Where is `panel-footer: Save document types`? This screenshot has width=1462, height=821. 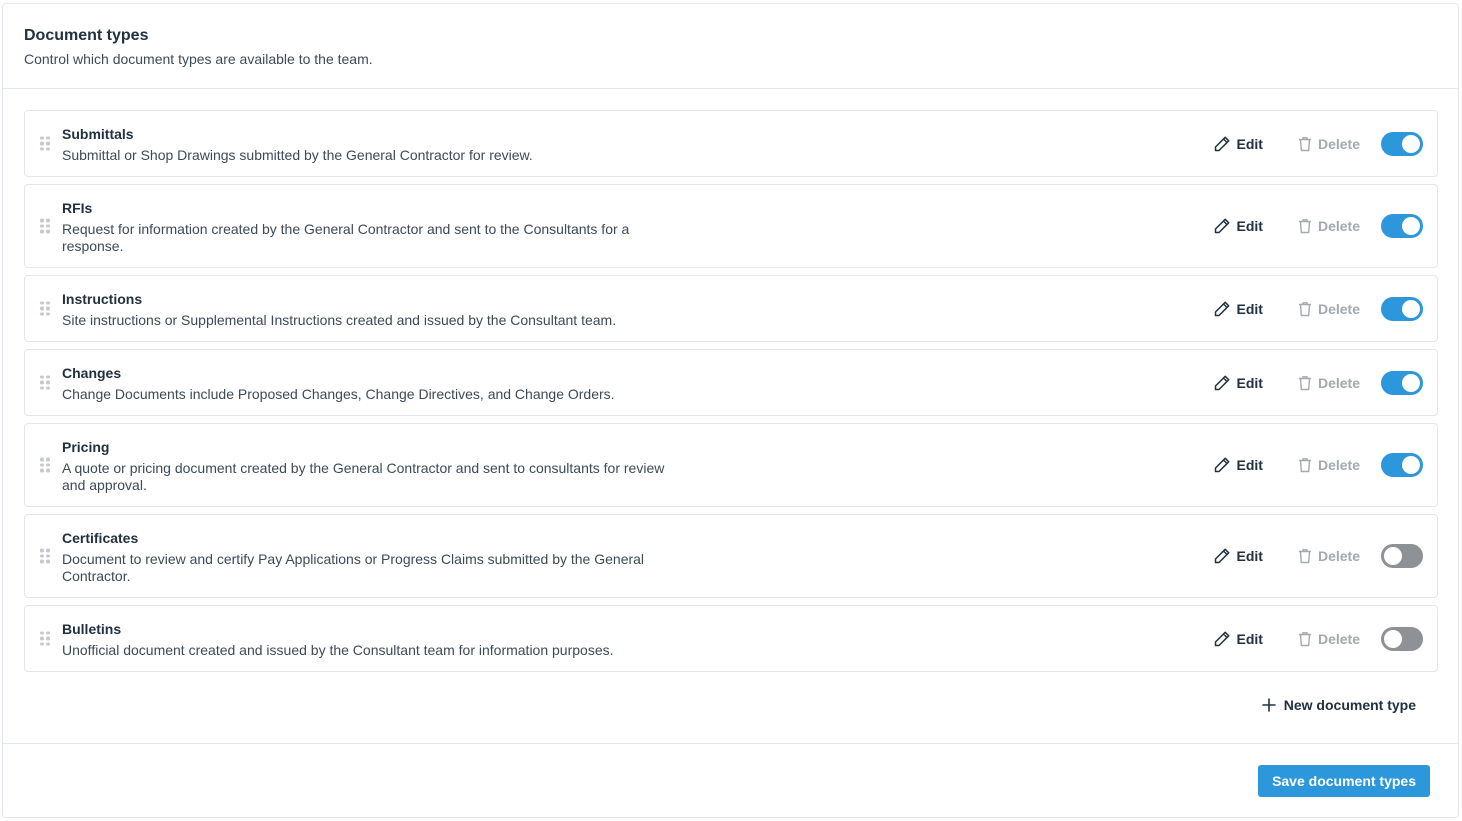
panel-footer: Save document types is located at coordinates (730, 780).